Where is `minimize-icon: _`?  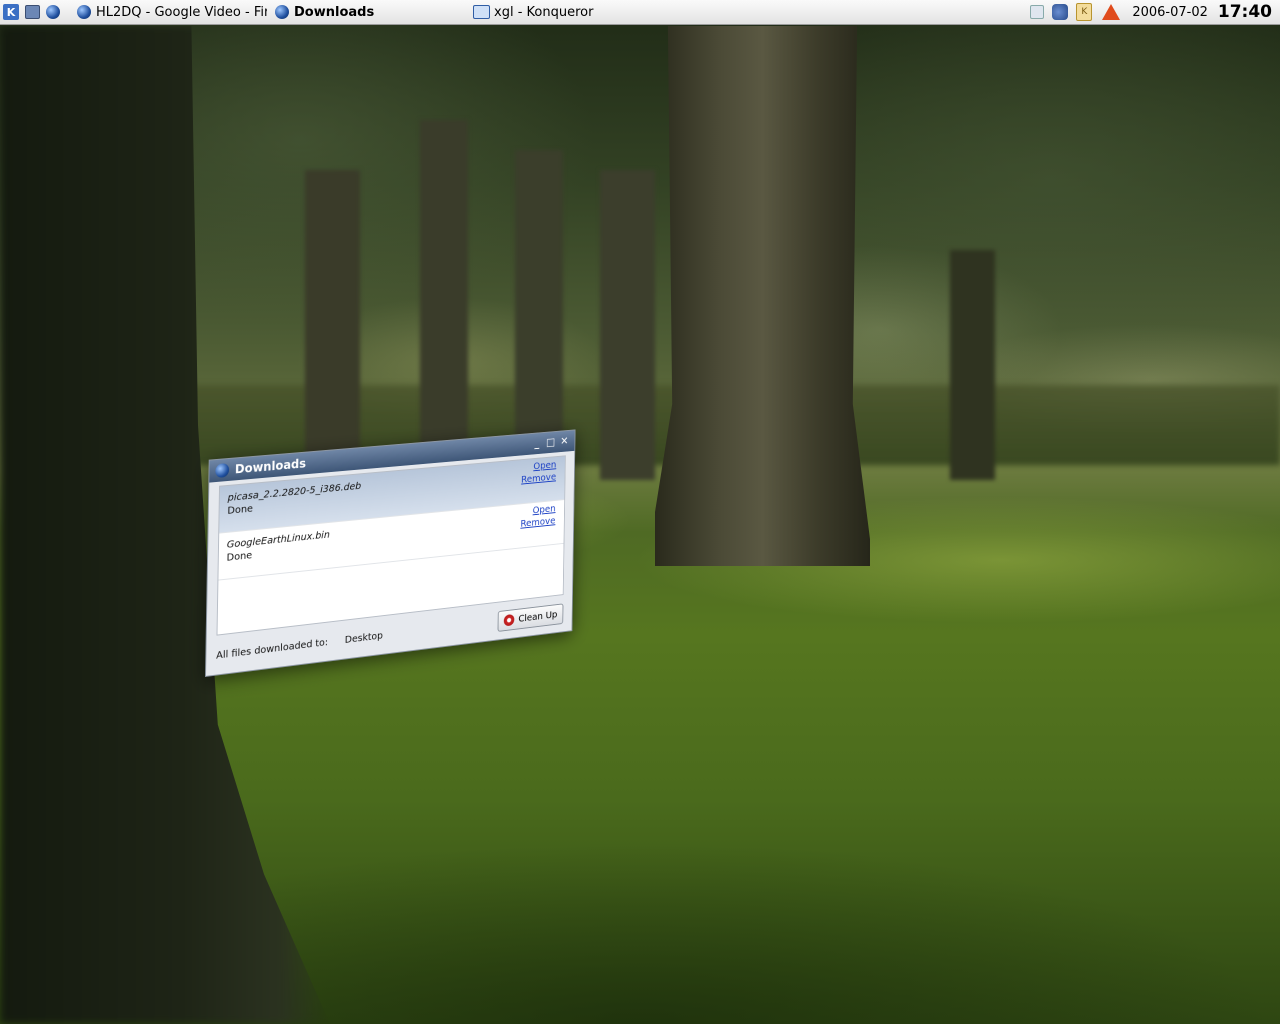 minimize-icon: _ is located at coordinates (537, 443).